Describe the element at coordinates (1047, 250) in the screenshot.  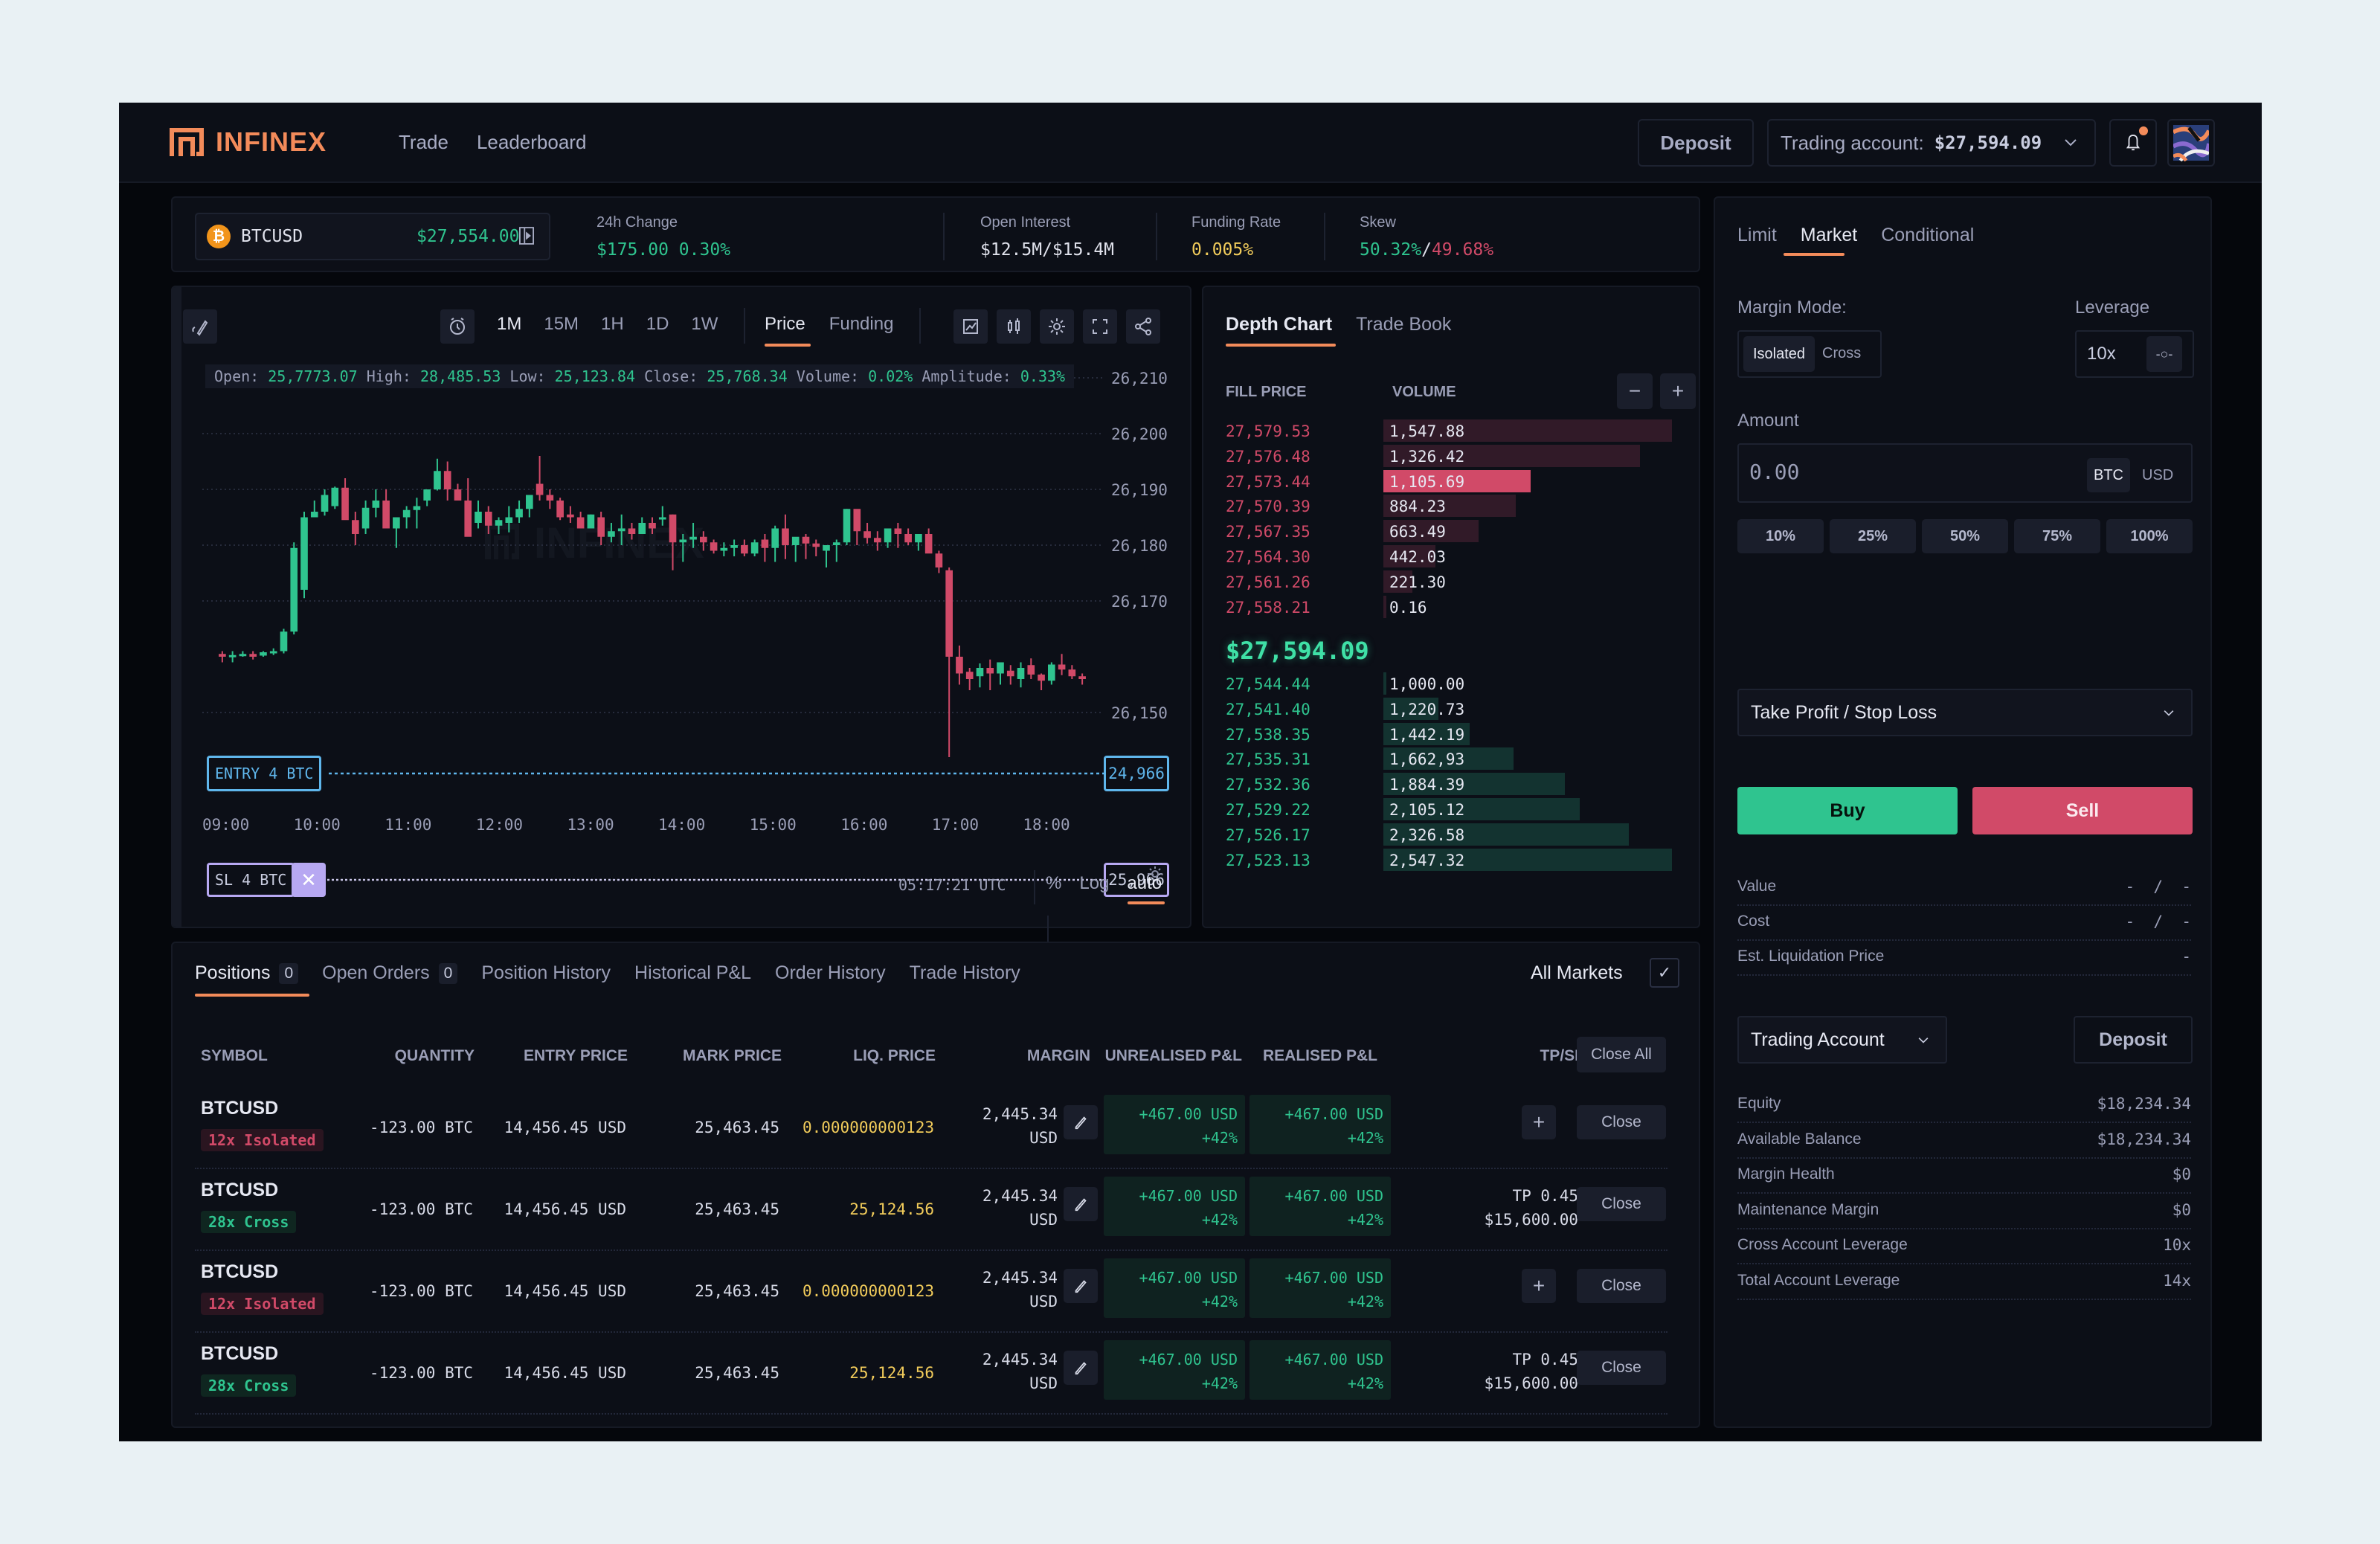
I see `stat-value: $12.5M/$15.4M` at that location.